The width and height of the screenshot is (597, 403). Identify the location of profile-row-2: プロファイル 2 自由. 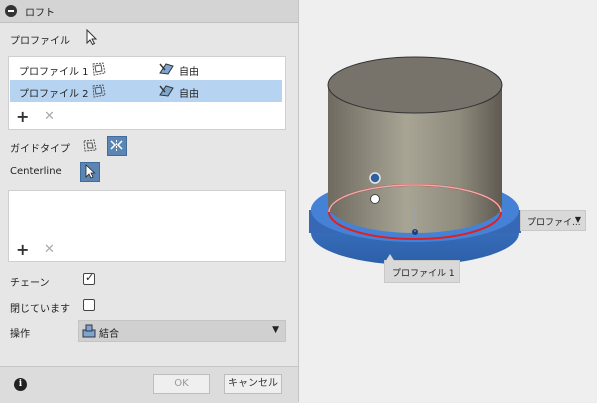
(146, 91).